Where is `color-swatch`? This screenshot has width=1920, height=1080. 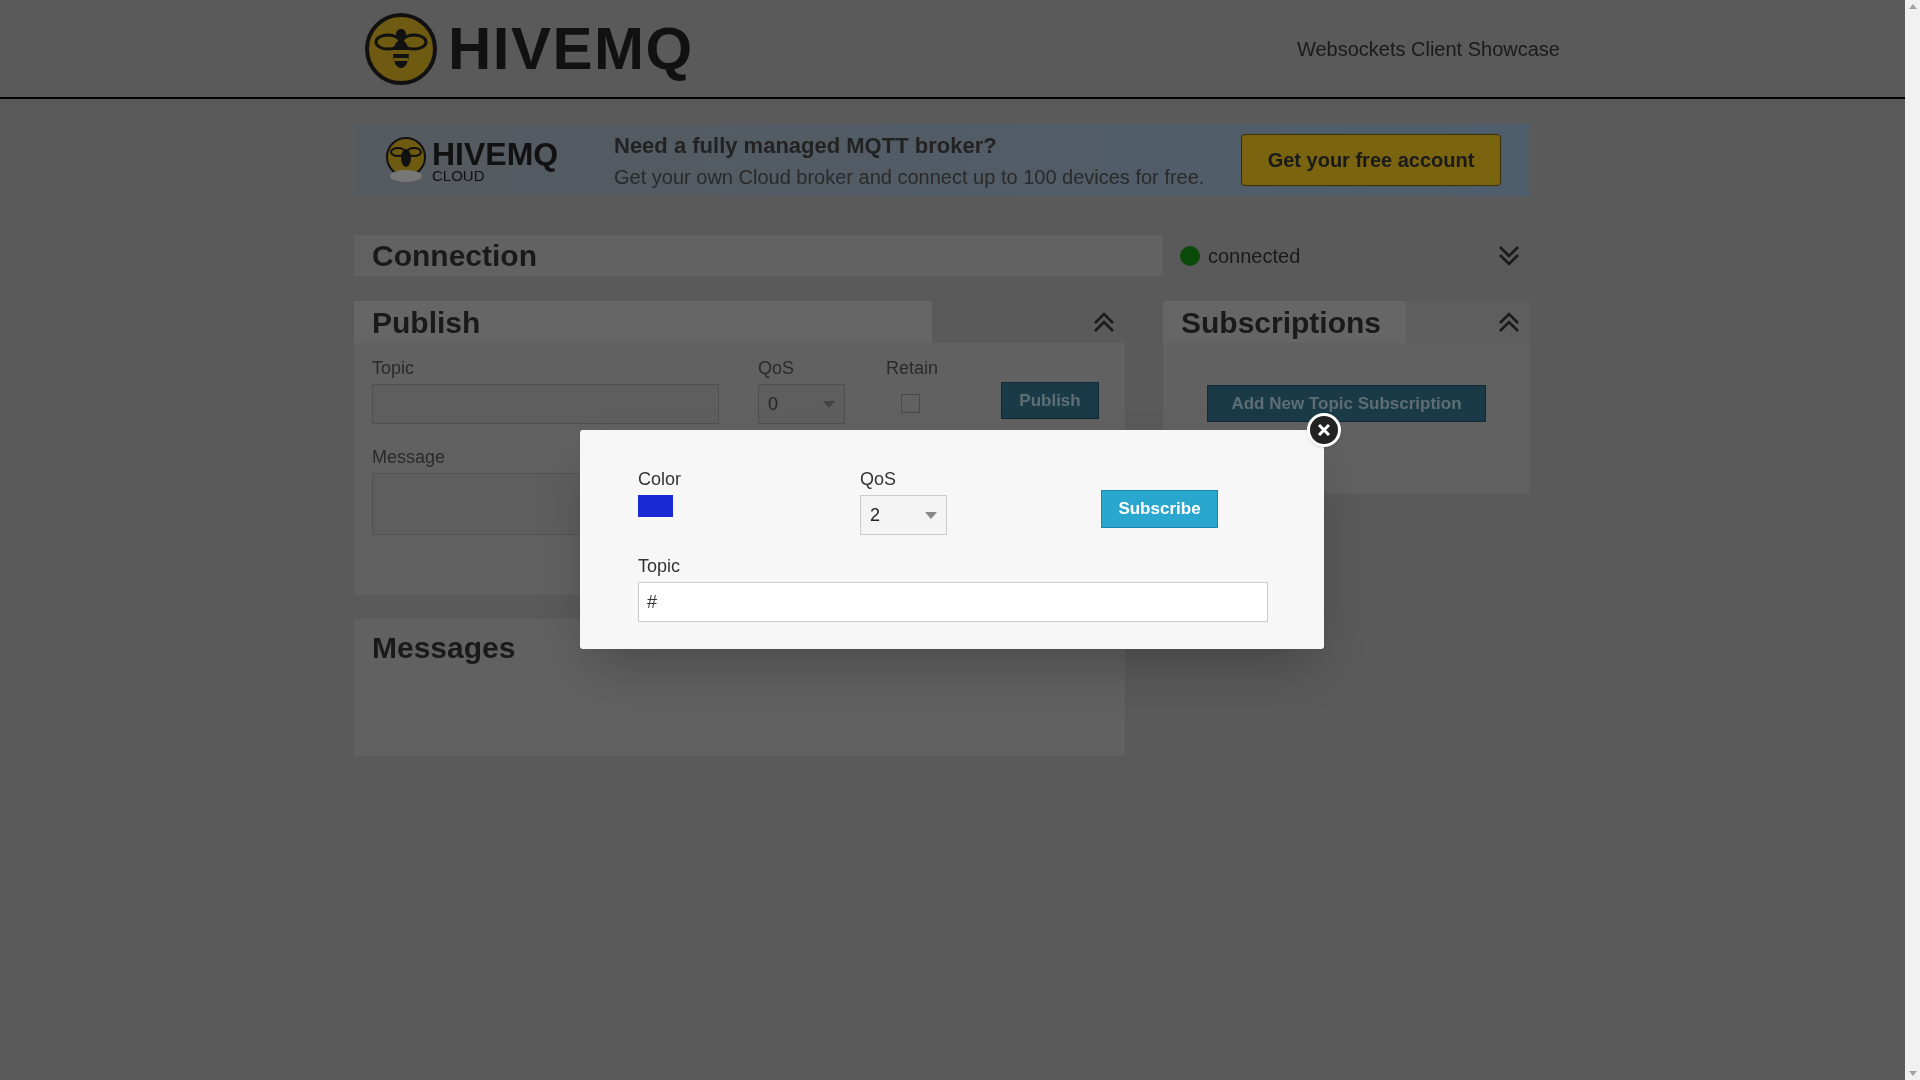
color-swatch is located at coordinates (655, 506).